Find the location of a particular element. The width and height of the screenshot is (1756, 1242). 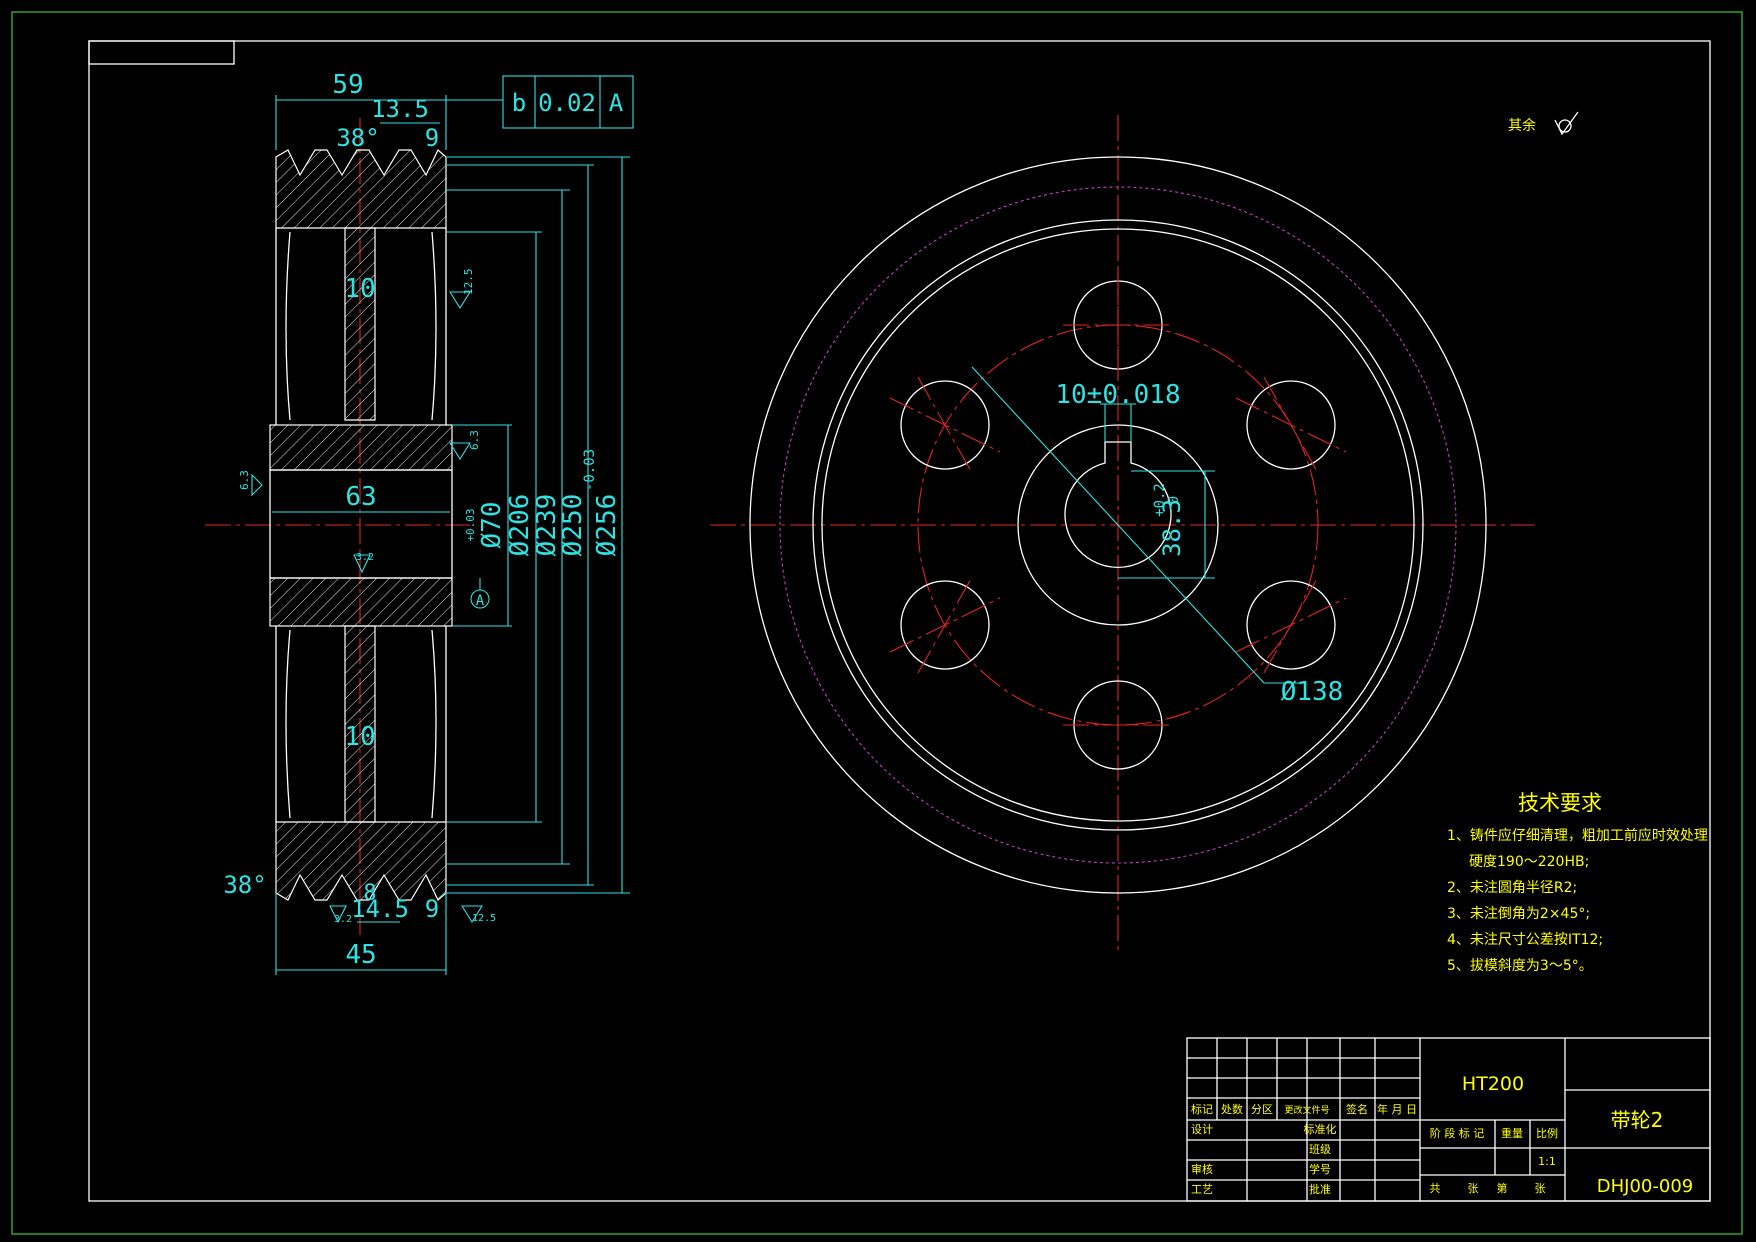

corner-tag-box is located at coordinates (161, 52).